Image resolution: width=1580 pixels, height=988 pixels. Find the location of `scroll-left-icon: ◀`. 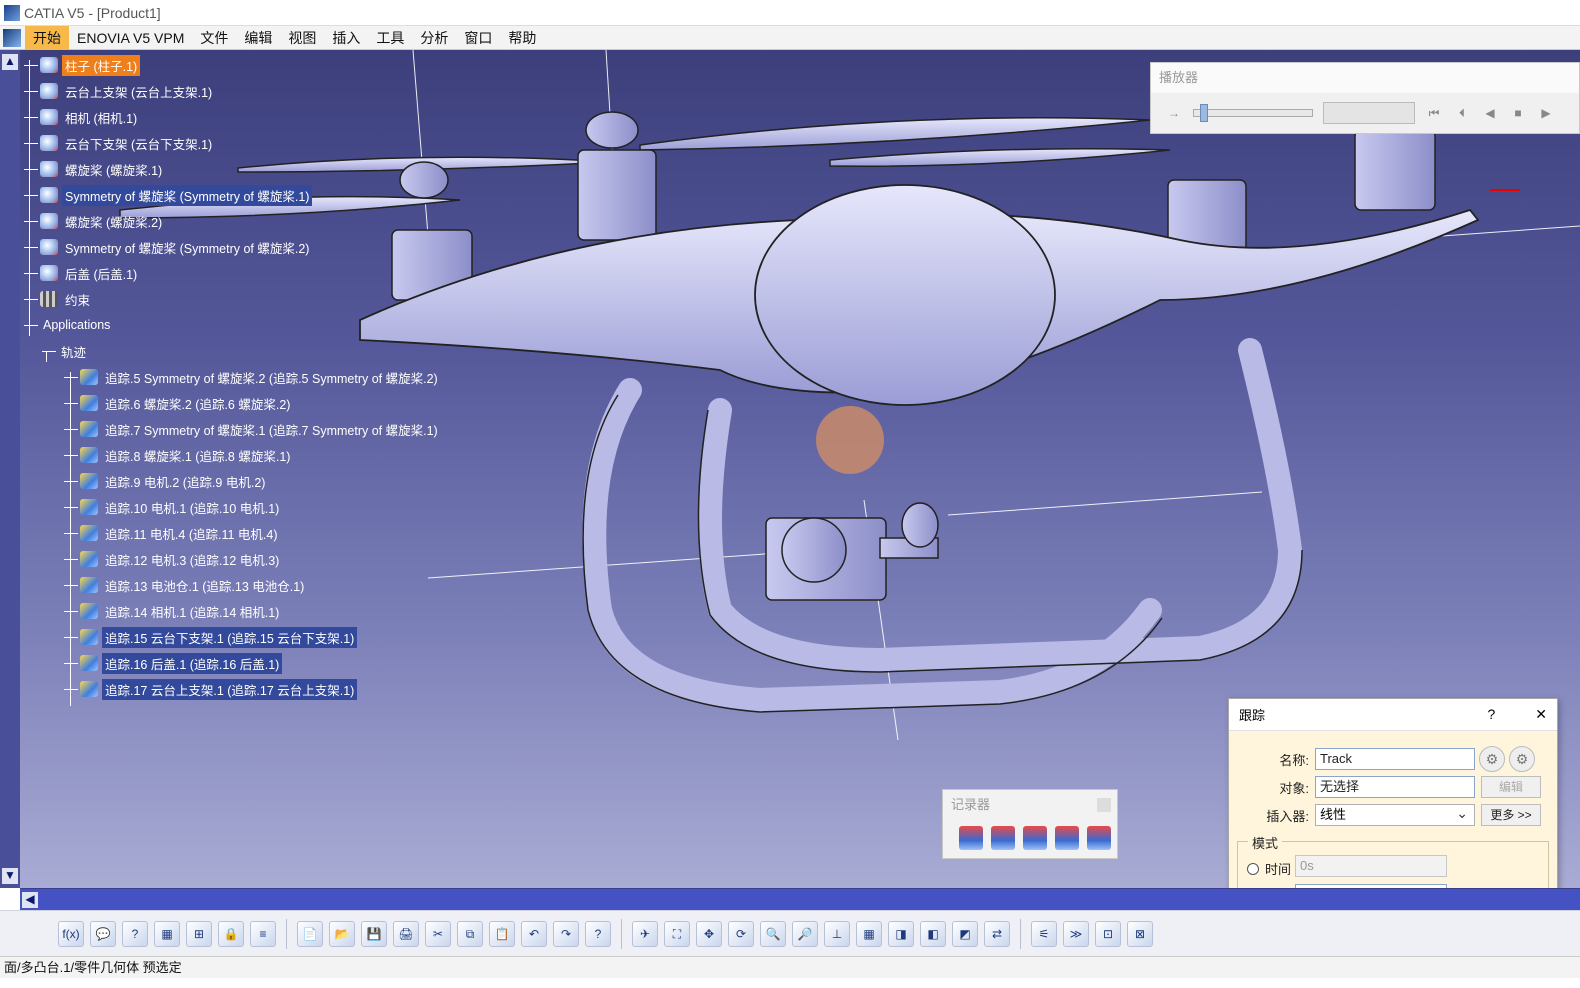

scroll-left-icon: ◀ is located at coordinates (30, 900).